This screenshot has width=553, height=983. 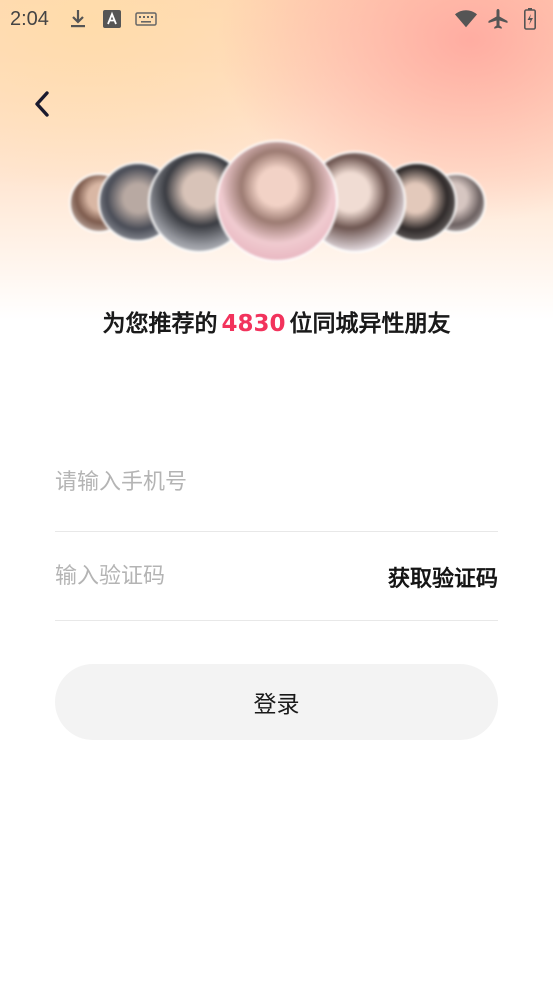 I want to click on code-field: 获取验证码, so click(x=276, y=577).